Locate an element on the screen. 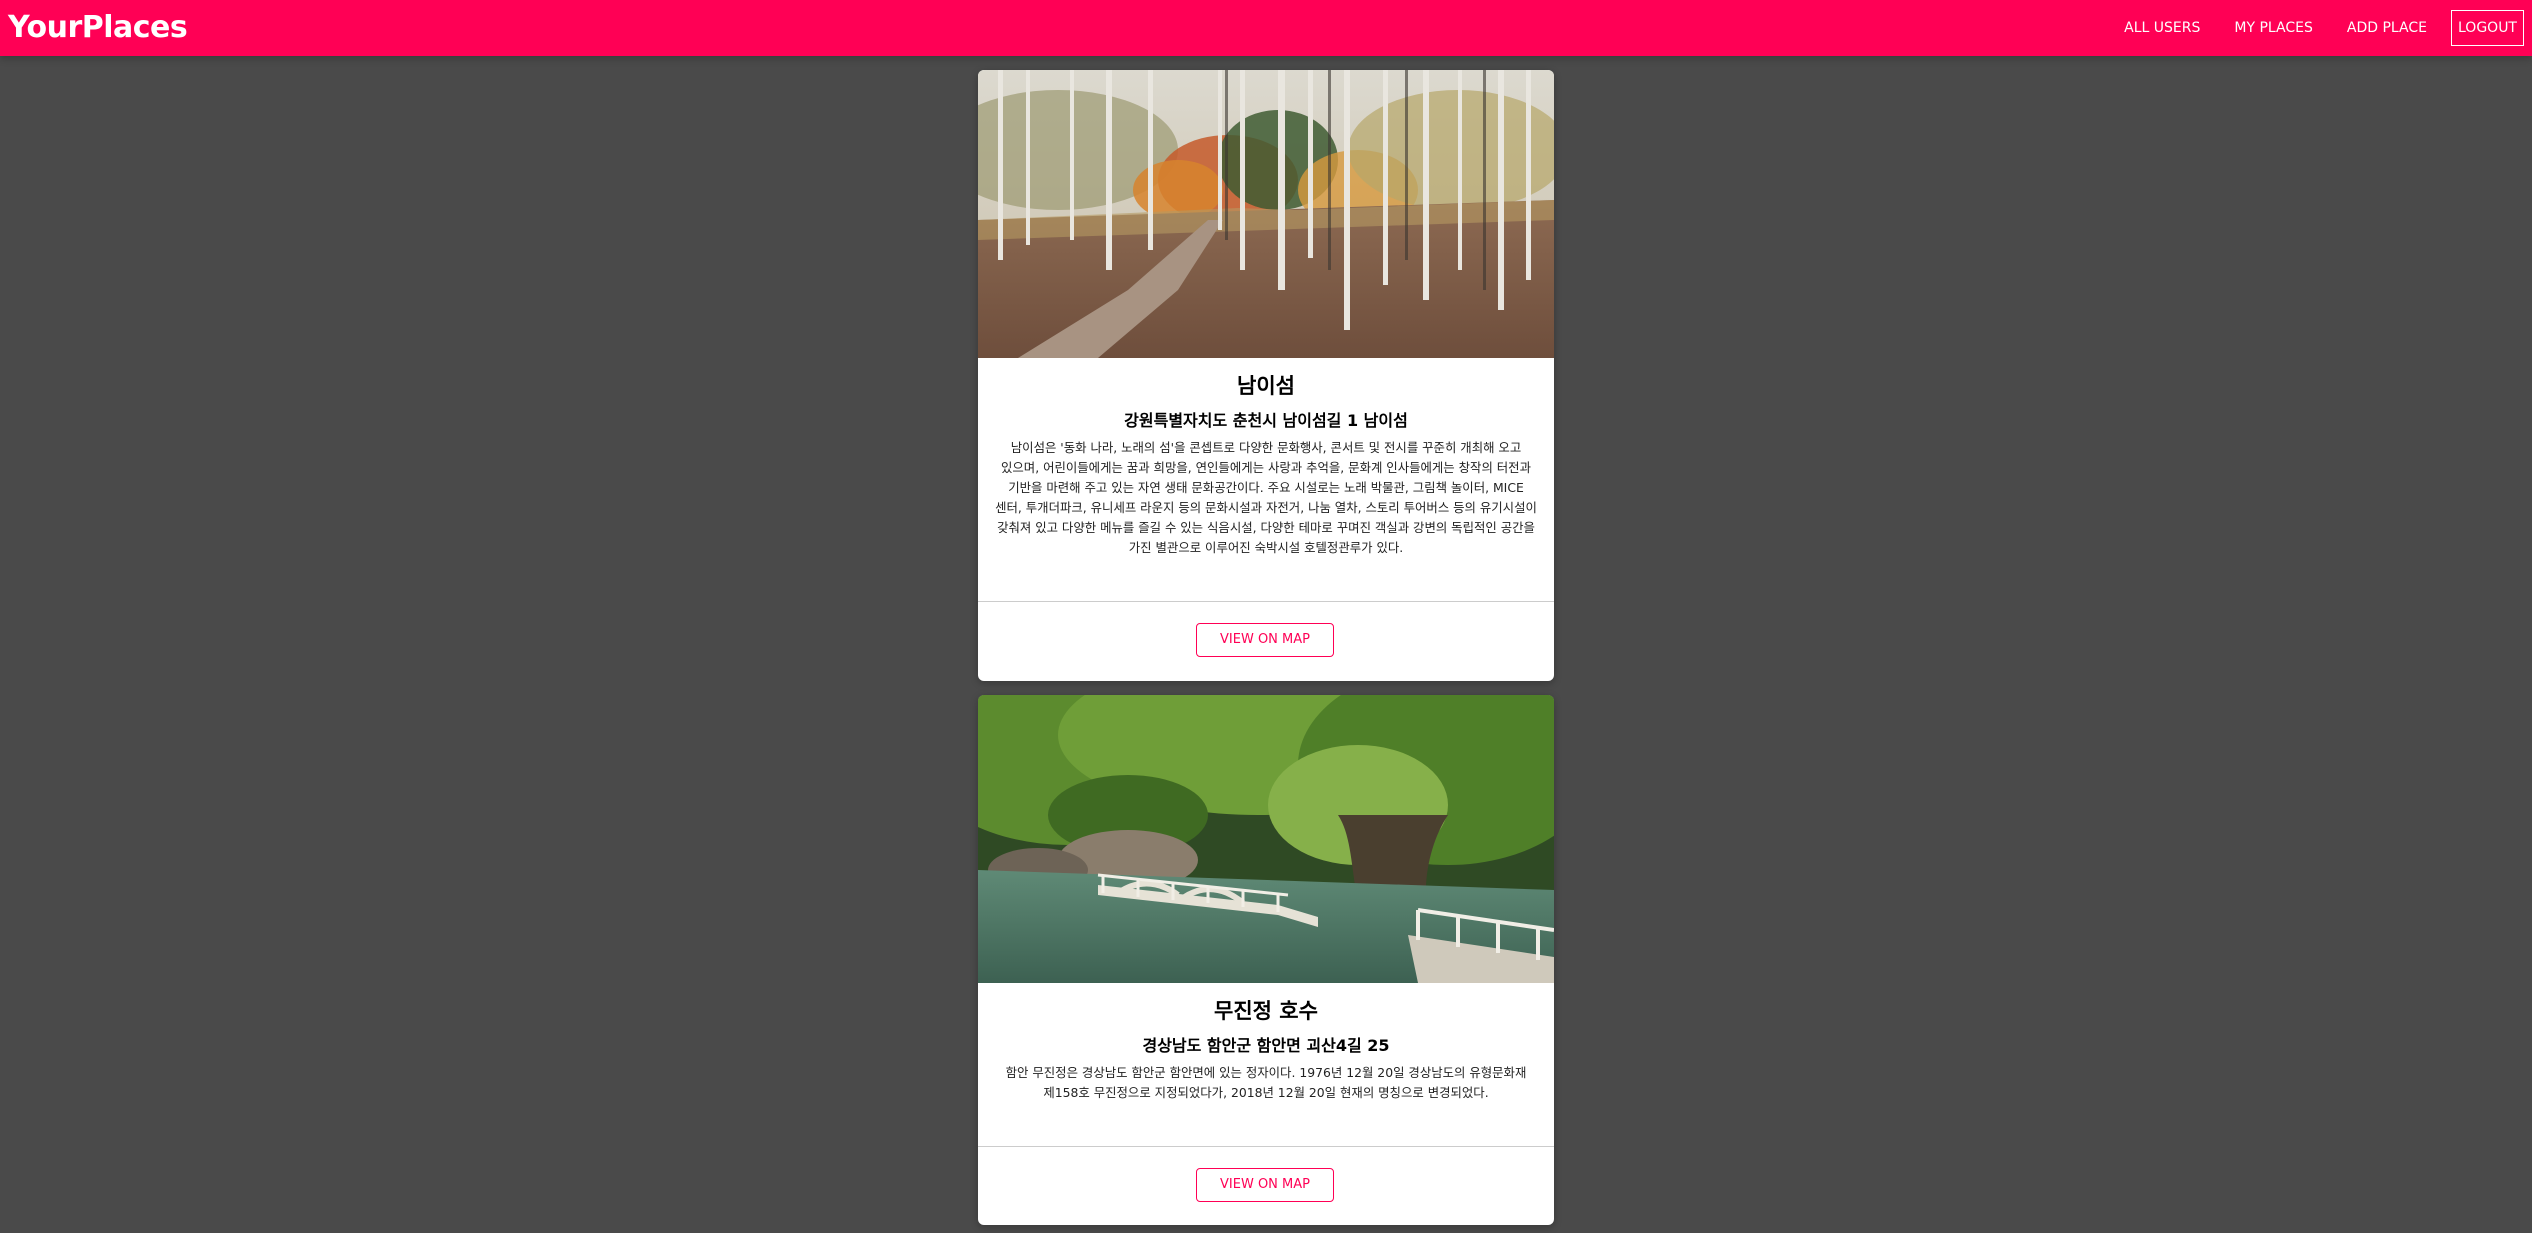 This screenshot has height=1233, width=2532. logout-button: LOGOUT is located at coordinates (2487, 28).